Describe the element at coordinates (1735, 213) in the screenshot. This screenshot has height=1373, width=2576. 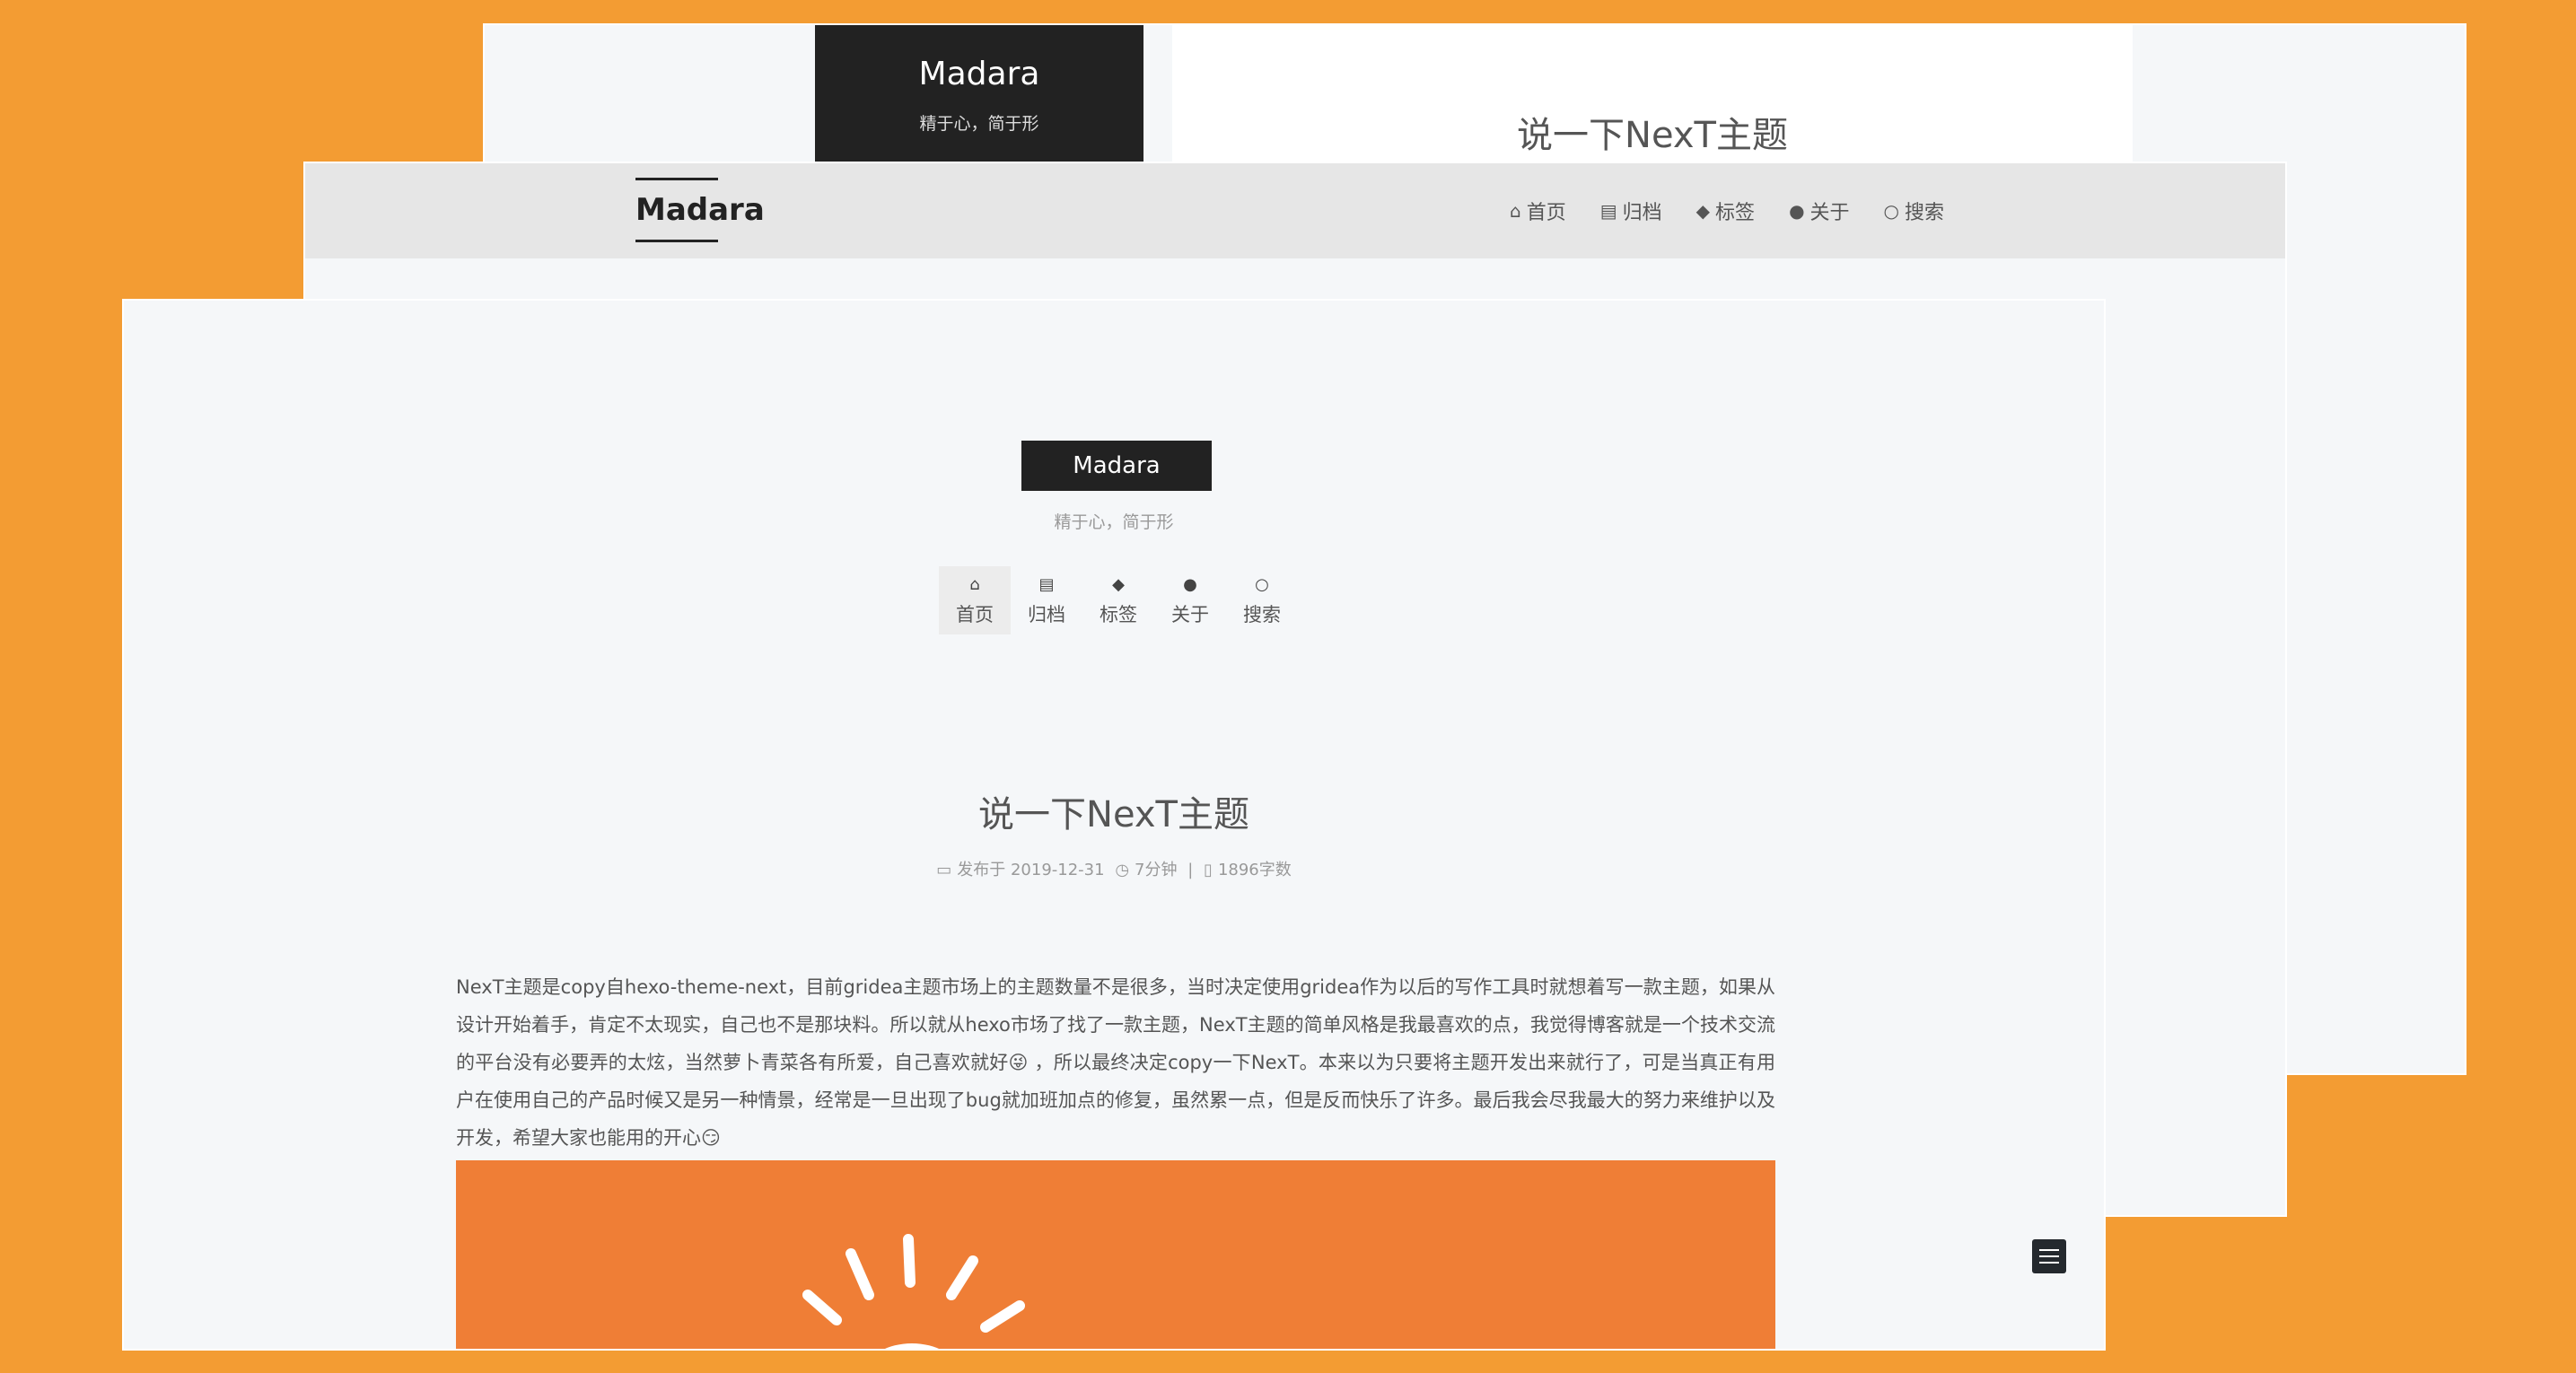
I see `menu-item-label: 标签` at that location.